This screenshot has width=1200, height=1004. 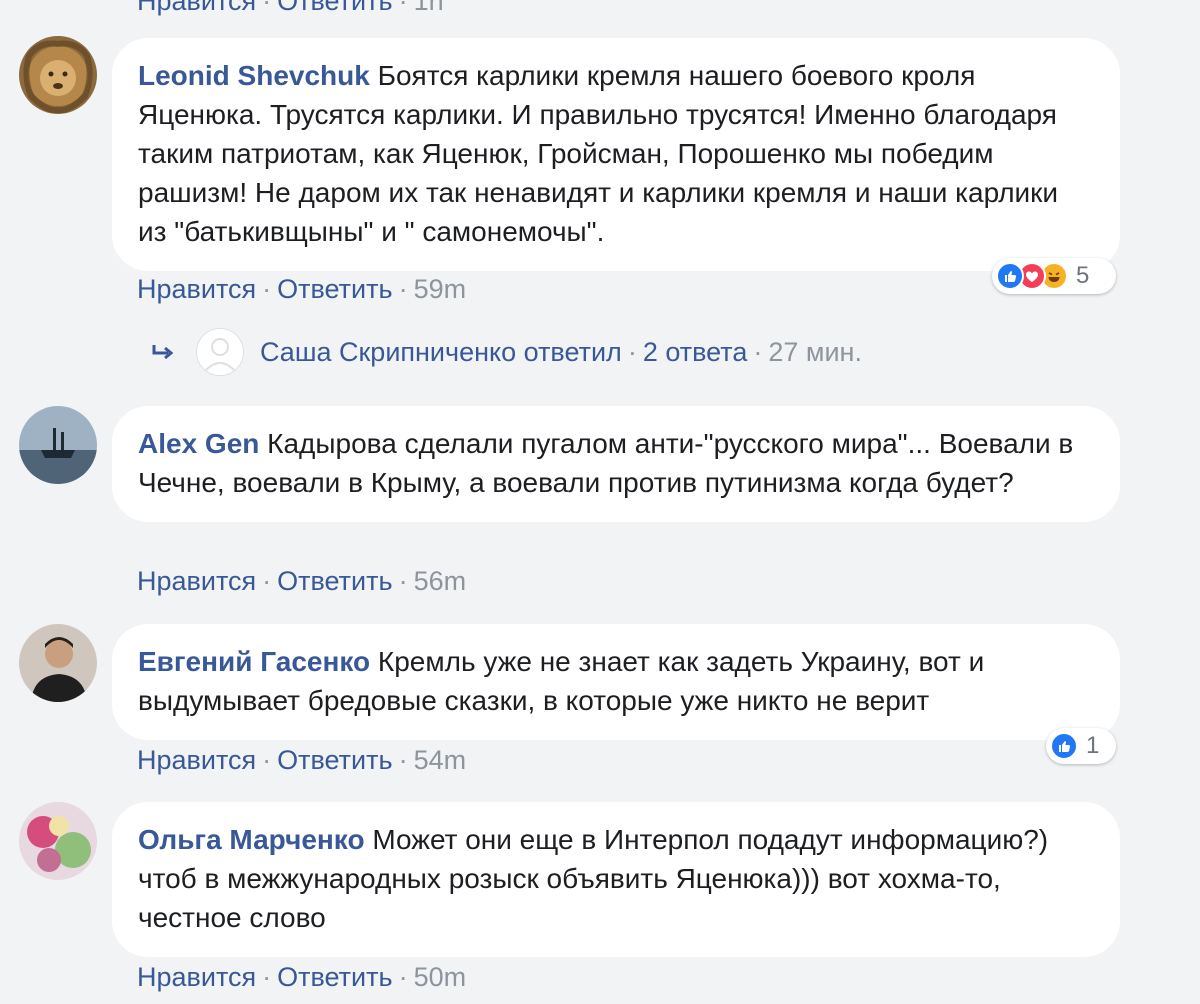 I want to click on reaction-count: 5, so click(x=1083, y=275).